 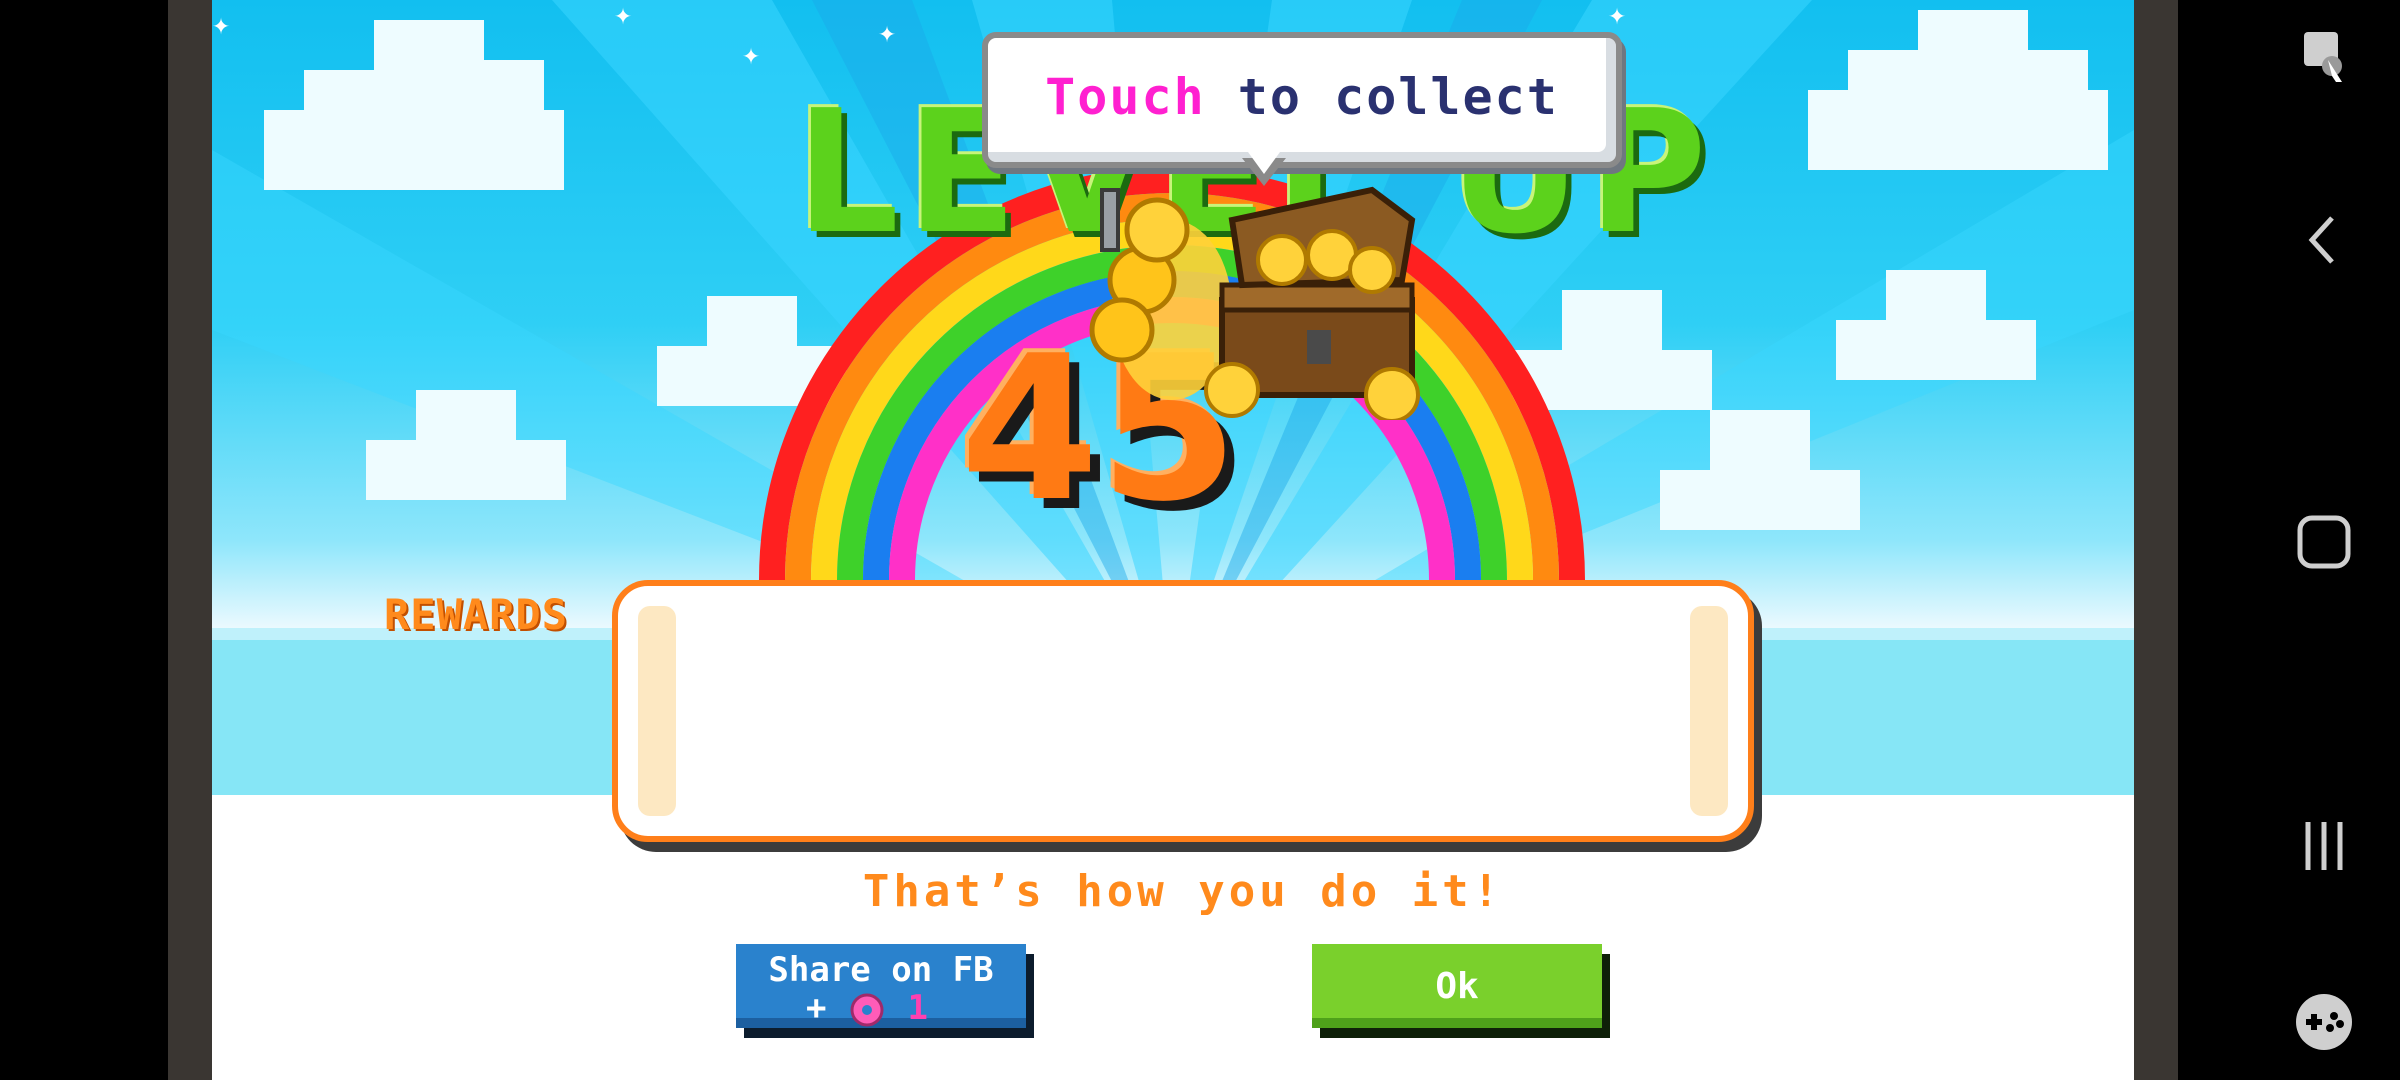 What do you see at coordinates (1125, 97) in the screenshot?
I see `bubble-highlight: Touch` at bounding box center [1125, 97].